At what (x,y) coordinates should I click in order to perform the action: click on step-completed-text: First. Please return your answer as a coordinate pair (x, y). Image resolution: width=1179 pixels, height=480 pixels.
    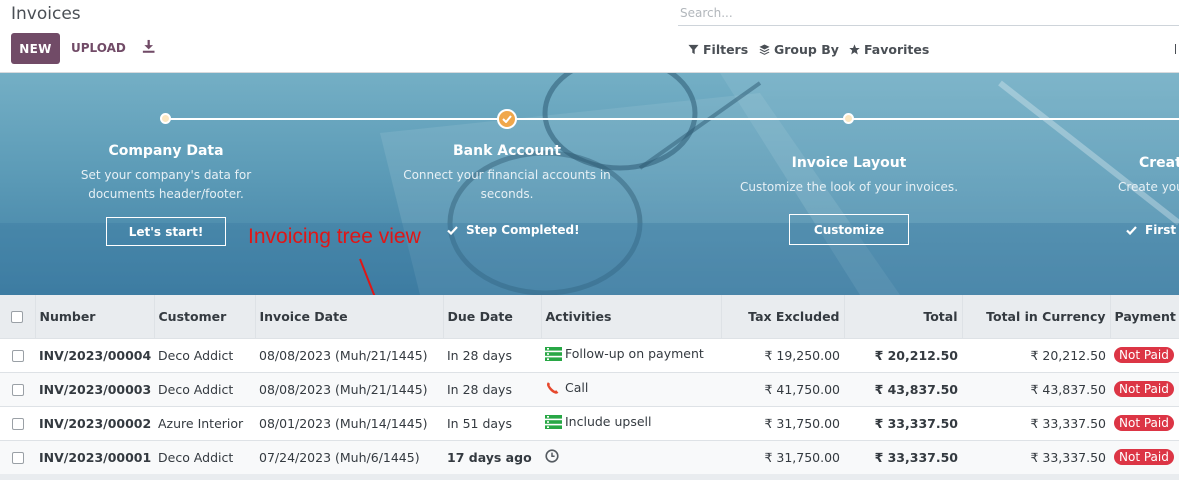
    Looking at the image, I should click on (1161, 230).